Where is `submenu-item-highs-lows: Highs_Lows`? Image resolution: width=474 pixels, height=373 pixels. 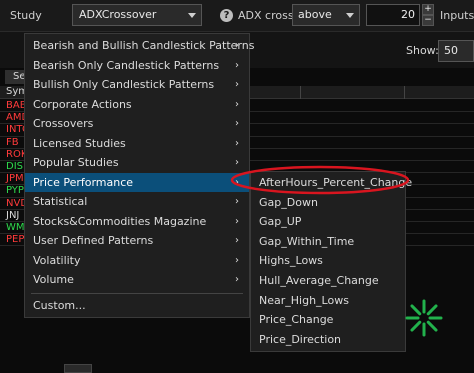
submenu-item-highs-lows: Highs_Lows is located at coordinates (328, 261).